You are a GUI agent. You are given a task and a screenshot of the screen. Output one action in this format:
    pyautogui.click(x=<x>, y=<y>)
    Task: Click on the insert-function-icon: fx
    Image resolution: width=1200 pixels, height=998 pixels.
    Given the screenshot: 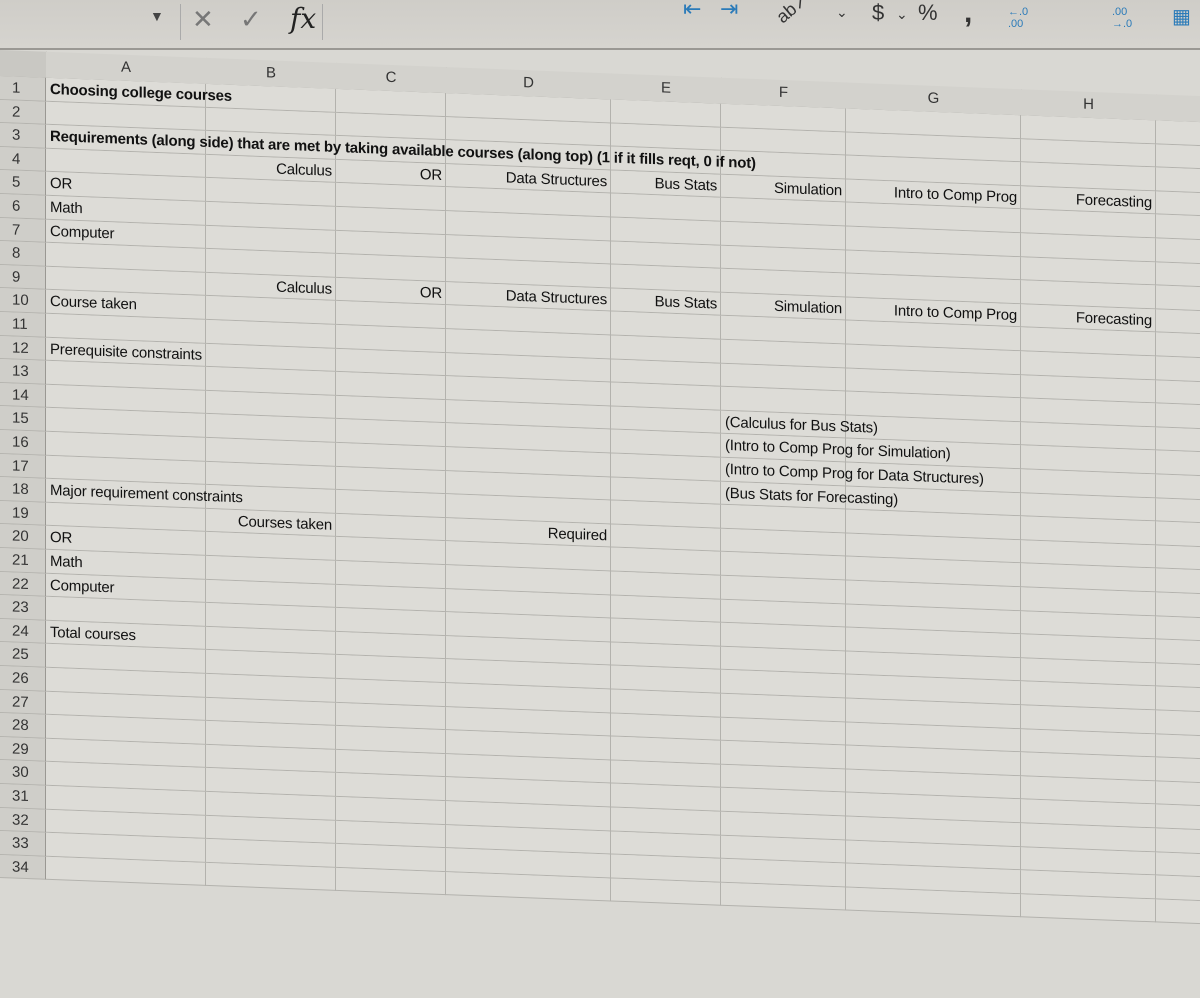 What is the action you would take?
    pyautogui.click(x=303, y=18)
    